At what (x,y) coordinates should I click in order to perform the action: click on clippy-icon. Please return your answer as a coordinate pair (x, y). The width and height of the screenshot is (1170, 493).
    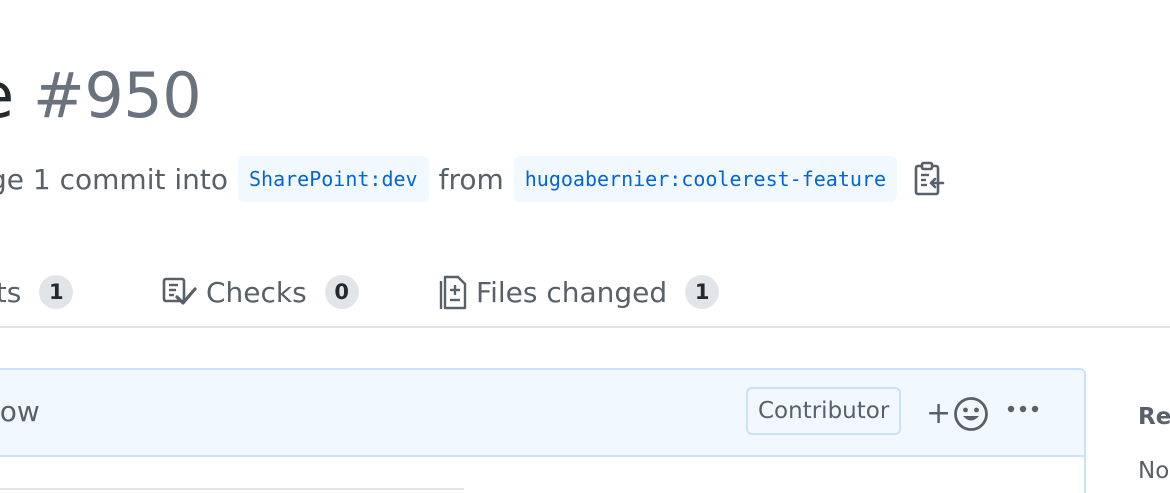
    Looking at the image, I should click on (929, 178).